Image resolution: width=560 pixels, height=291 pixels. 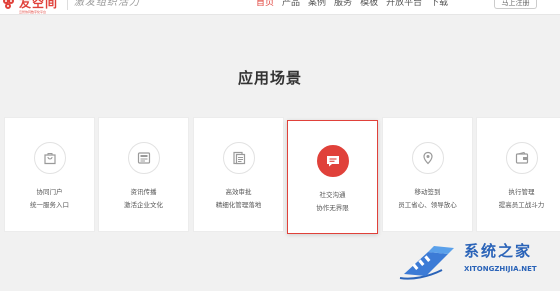 I want to click on card-approval: 高效审批 精细化管理落地, so click(x=238, y=174).